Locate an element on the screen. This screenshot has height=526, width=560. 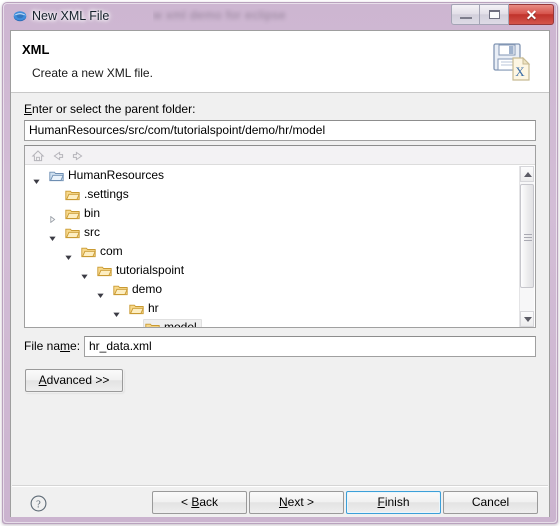
next-button-post: ext > is located at coordinates (301, 502).